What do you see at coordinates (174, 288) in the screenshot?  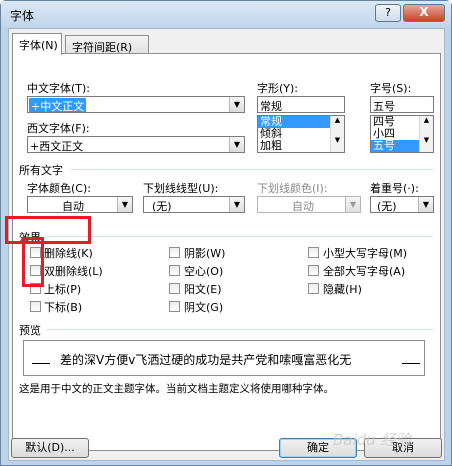 I see `emboss-checkbox` at bounding box center [174, 288].